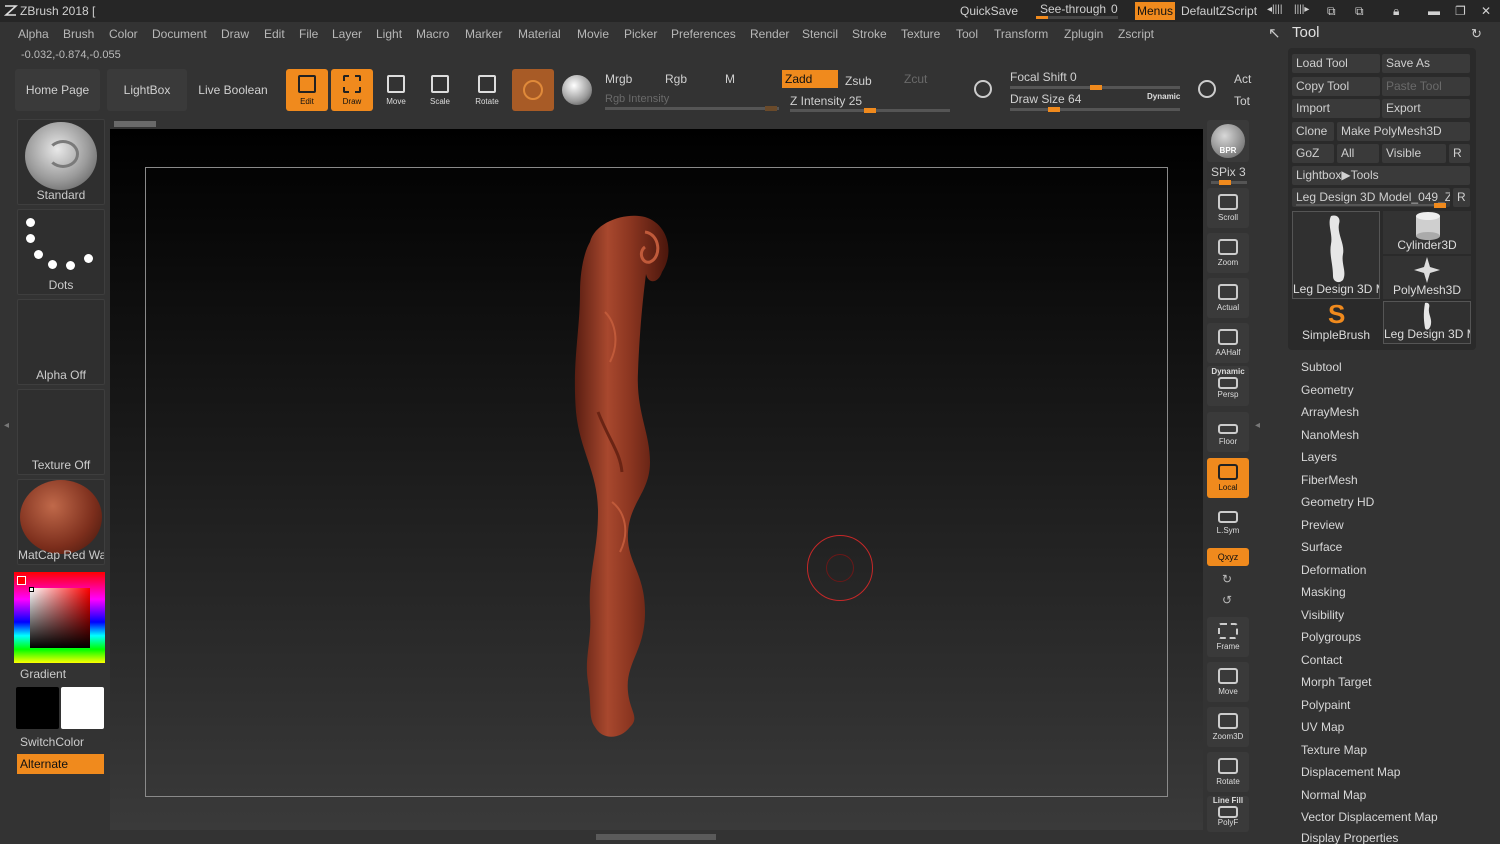 The image size is (1500, 844). What do you see at coordinates (1313, 131) in the screenshot?
I see `clone-button: Clone` at bounding box center [1313, 131].